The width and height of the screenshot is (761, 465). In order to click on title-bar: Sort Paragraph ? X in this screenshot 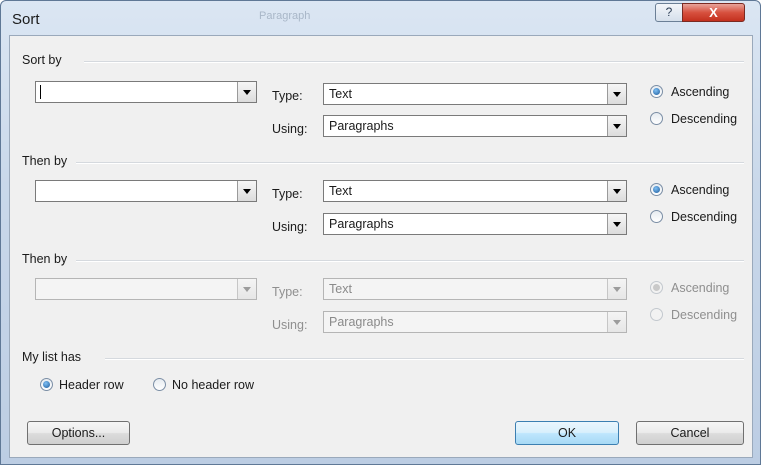, I will do `click(380, 18)`.